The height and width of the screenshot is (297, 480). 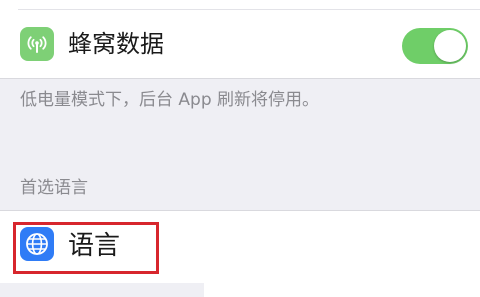 What do you see at coordinates (116, 44) in the screenshot?
I see `cellular-data-label: 蜂窝数据` at bounding box center [116, 44].